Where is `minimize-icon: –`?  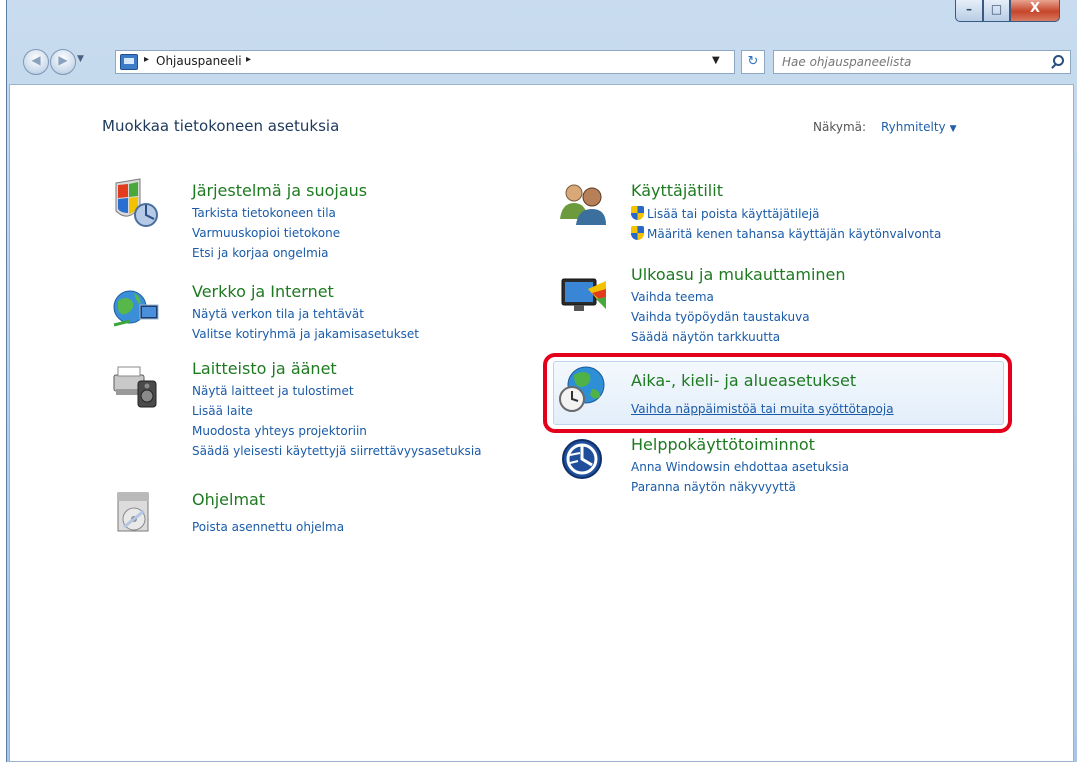 minimize-icon: – is located at coordinates (969, 9).